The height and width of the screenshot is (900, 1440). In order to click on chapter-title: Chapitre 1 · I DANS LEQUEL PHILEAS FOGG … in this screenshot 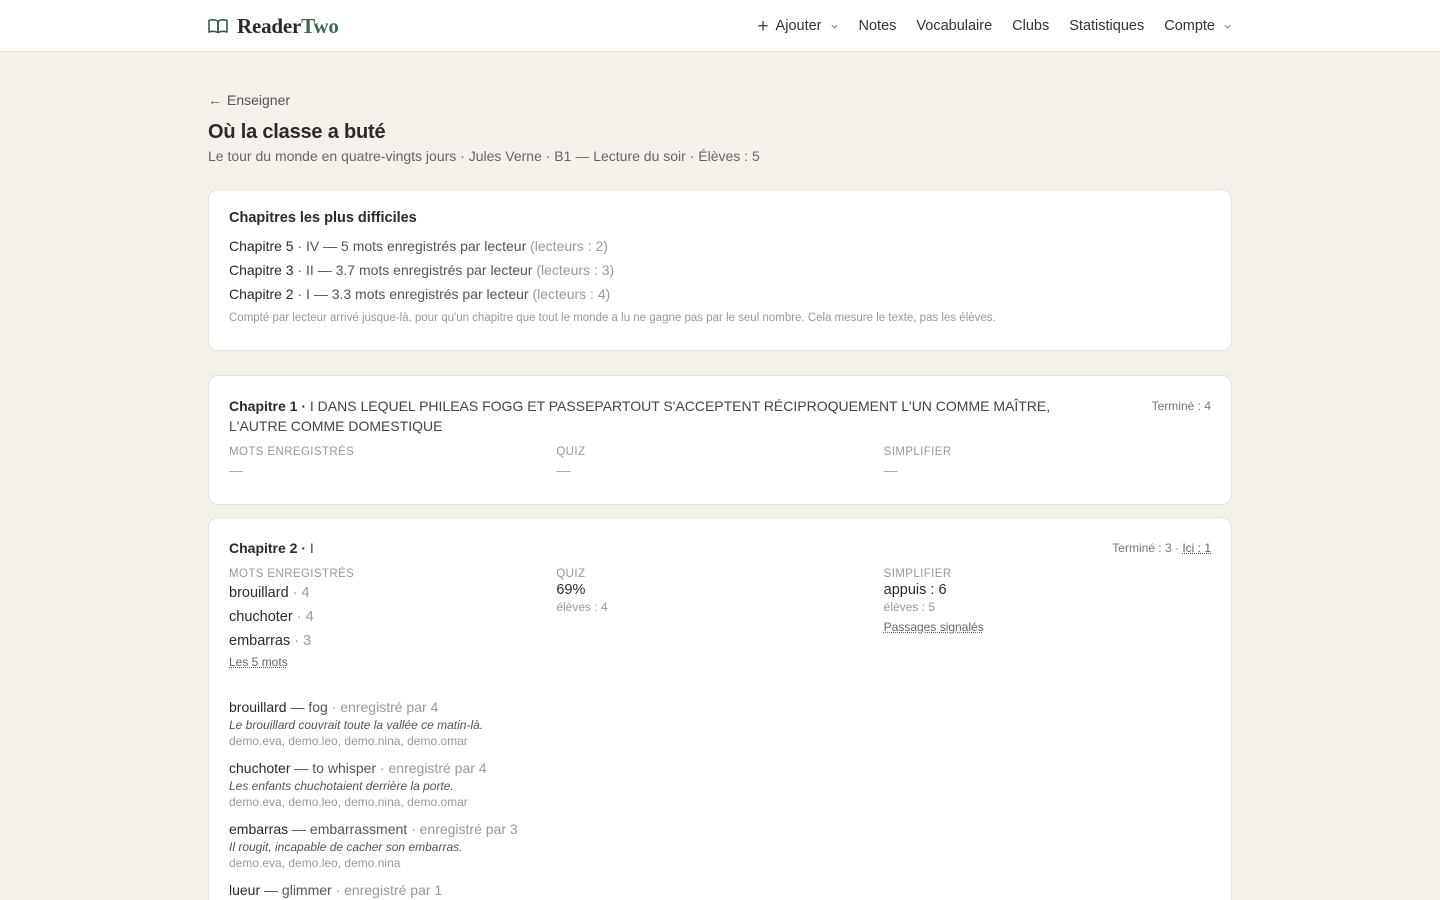, I will do `click(640, 416)`.